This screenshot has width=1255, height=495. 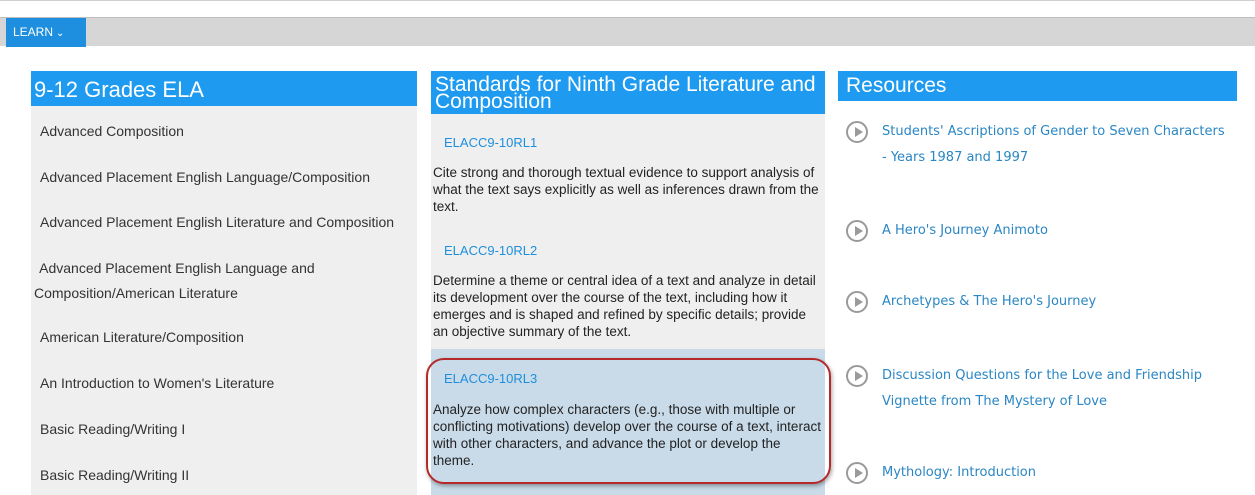 I want to click on course-item: American Literature/Composition, so click(x=142, y=337).